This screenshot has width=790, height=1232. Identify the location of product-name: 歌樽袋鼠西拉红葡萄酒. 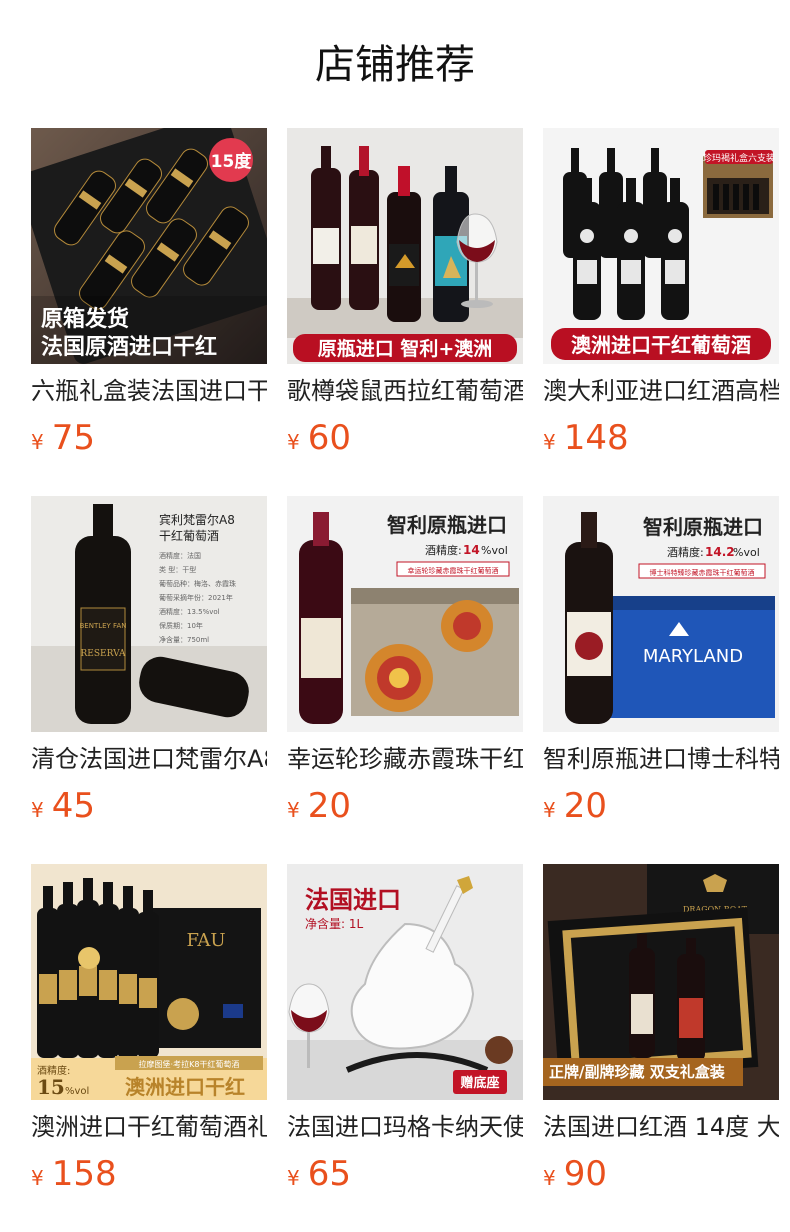
(405, 391).